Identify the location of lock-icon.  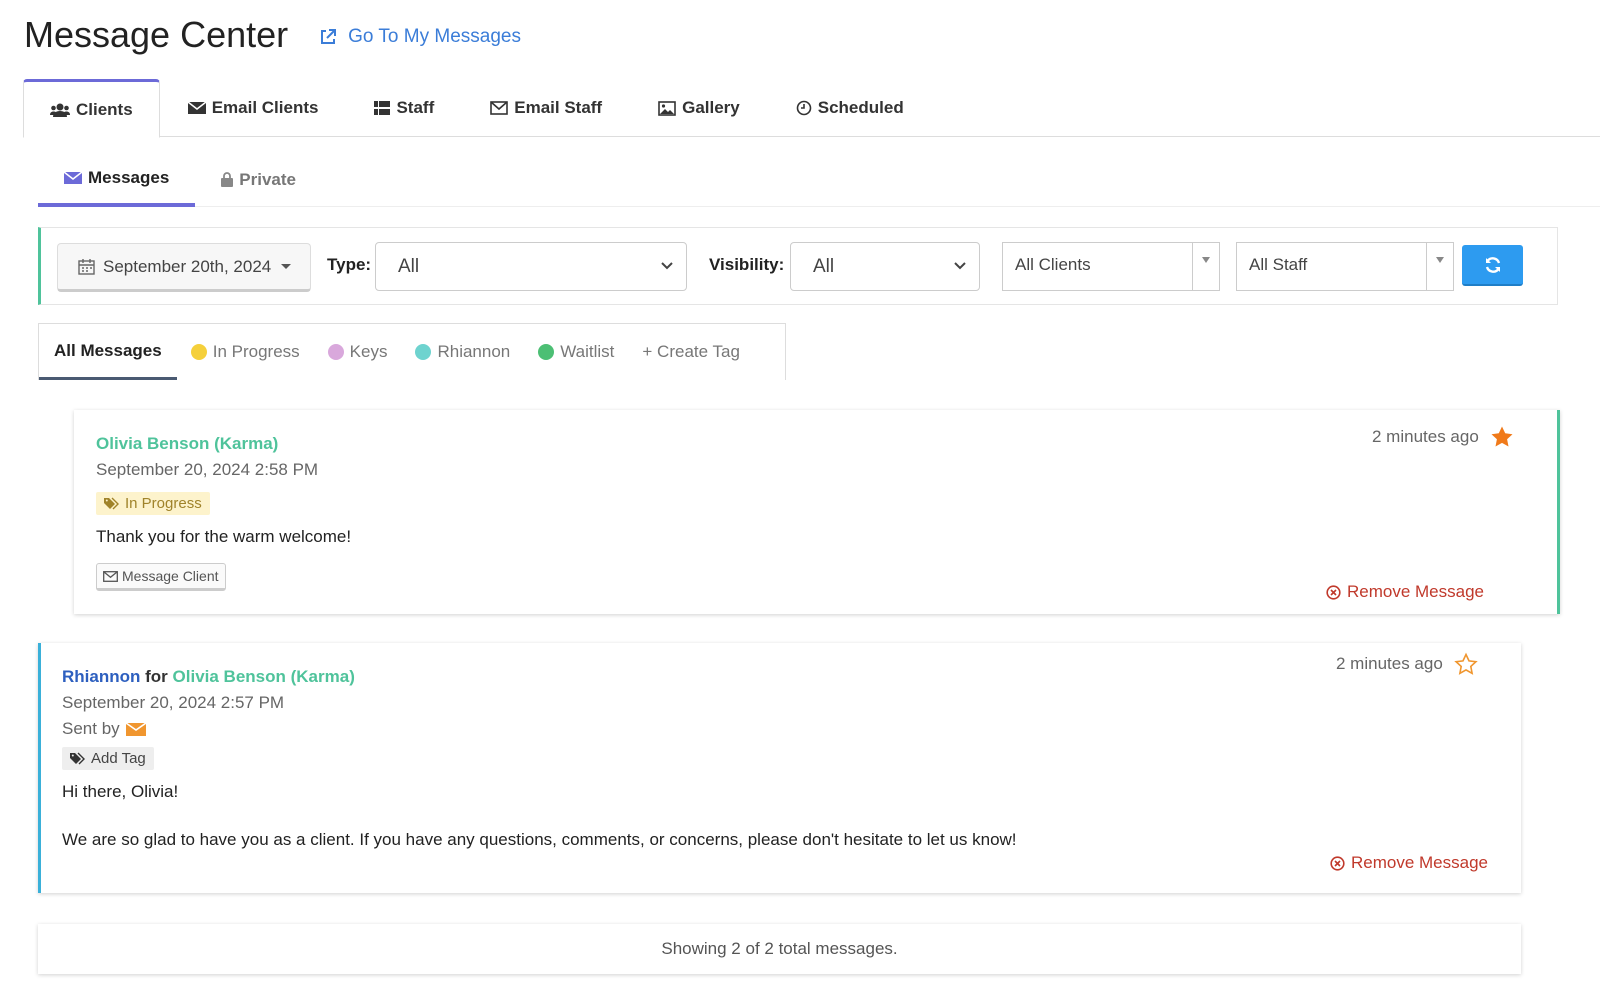
(227, 179).